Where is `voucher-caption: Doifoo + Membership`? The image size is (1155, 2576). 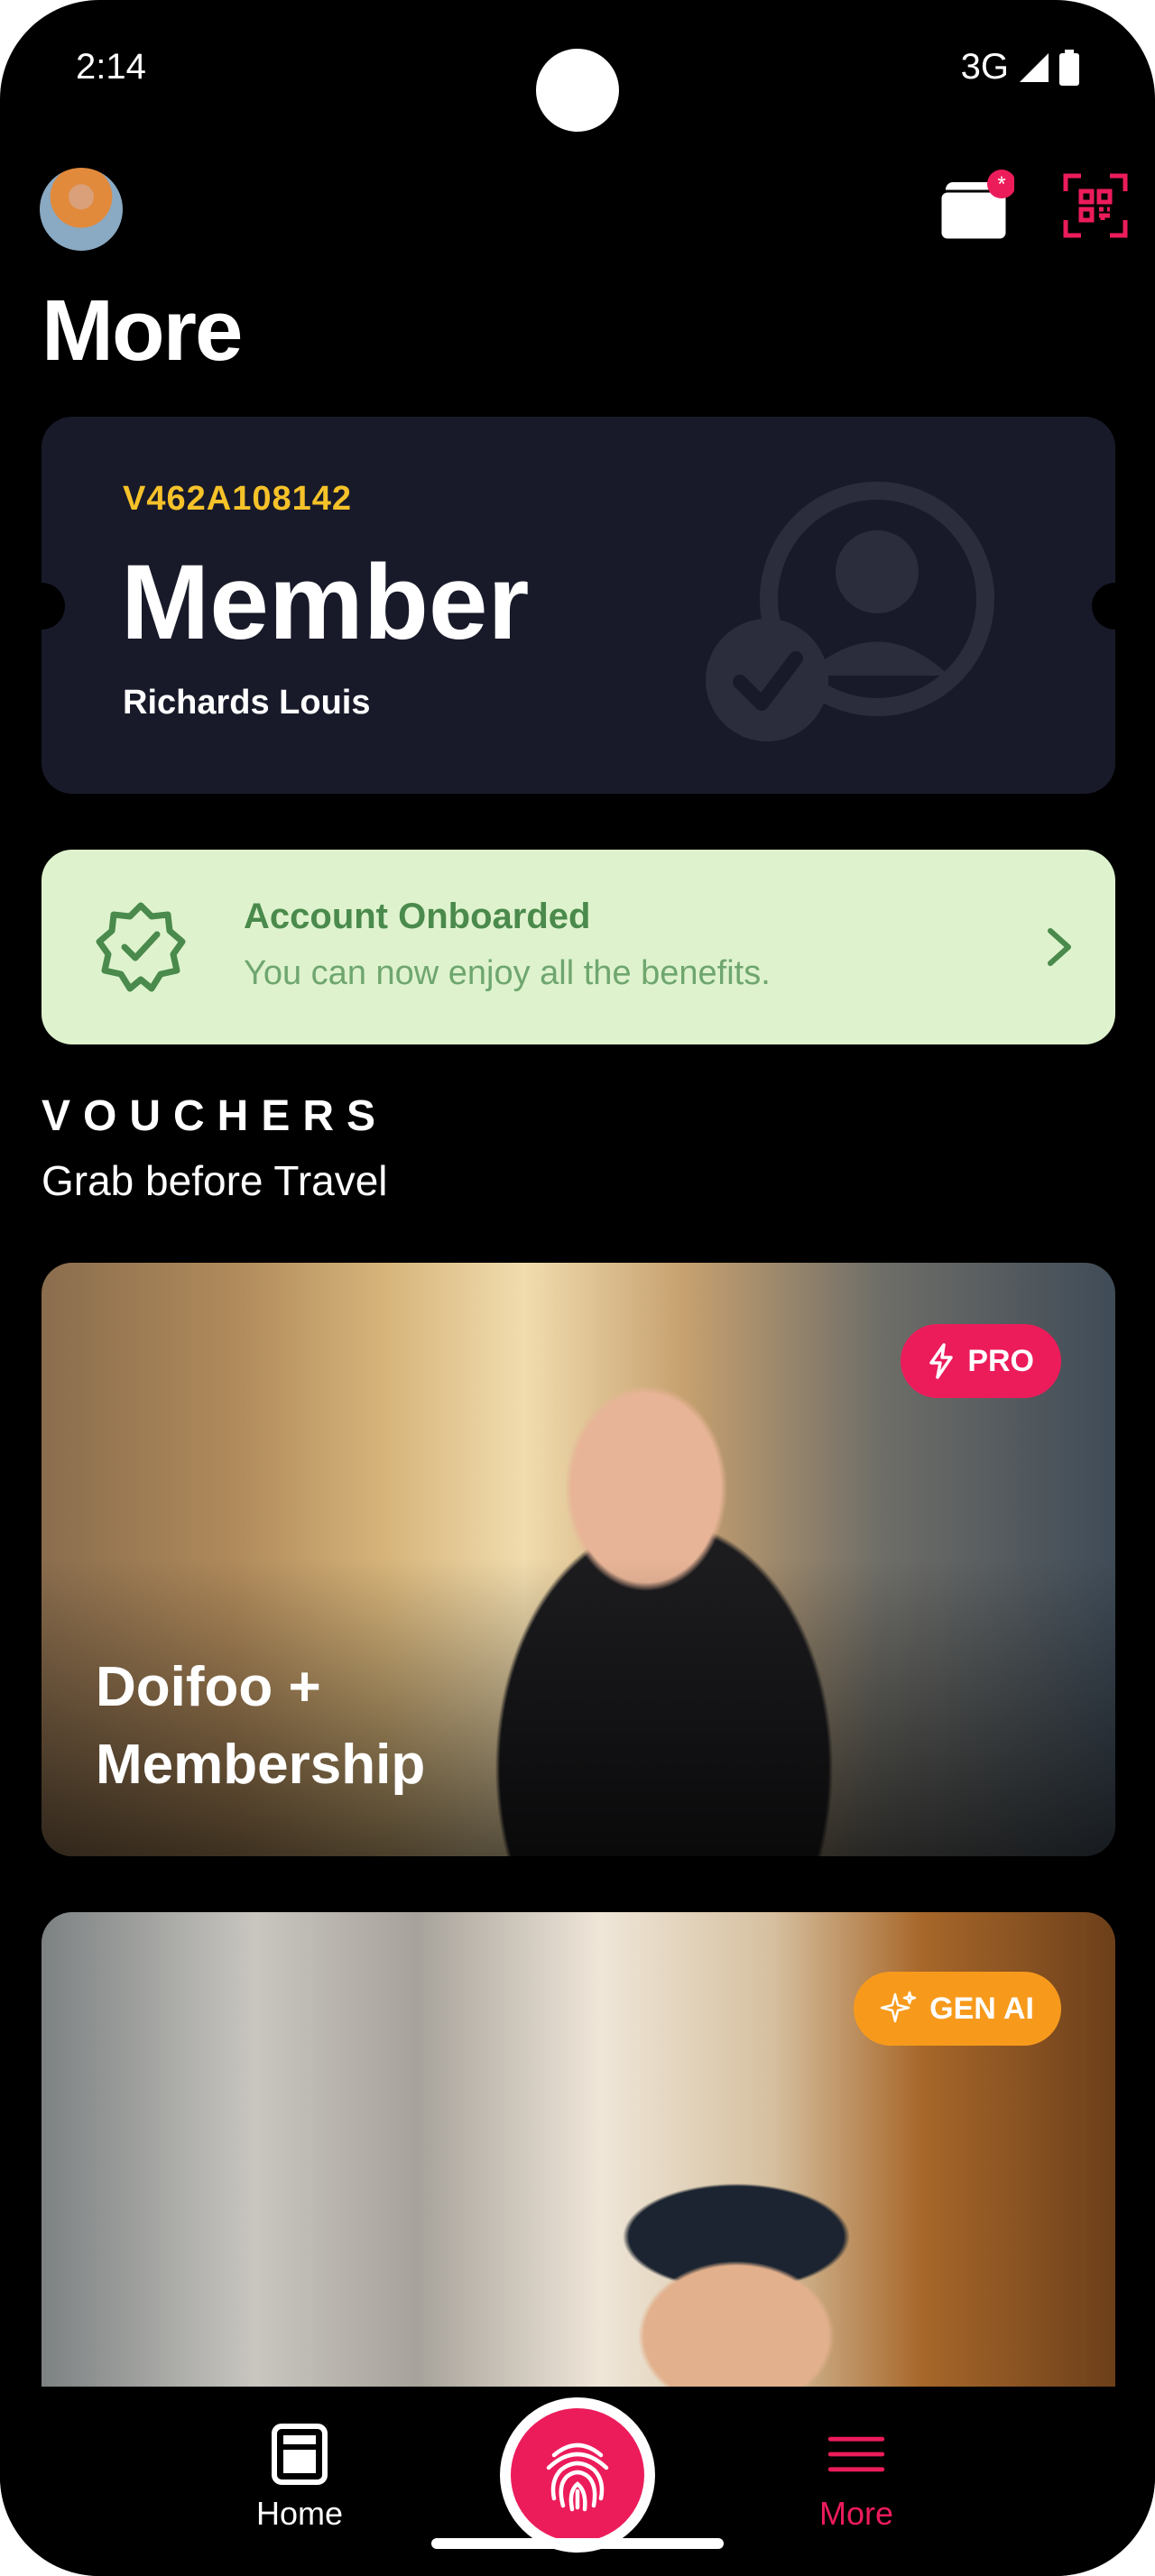
voucher-caption: Doifoo + Membership is located at coordinates (260, 1727).